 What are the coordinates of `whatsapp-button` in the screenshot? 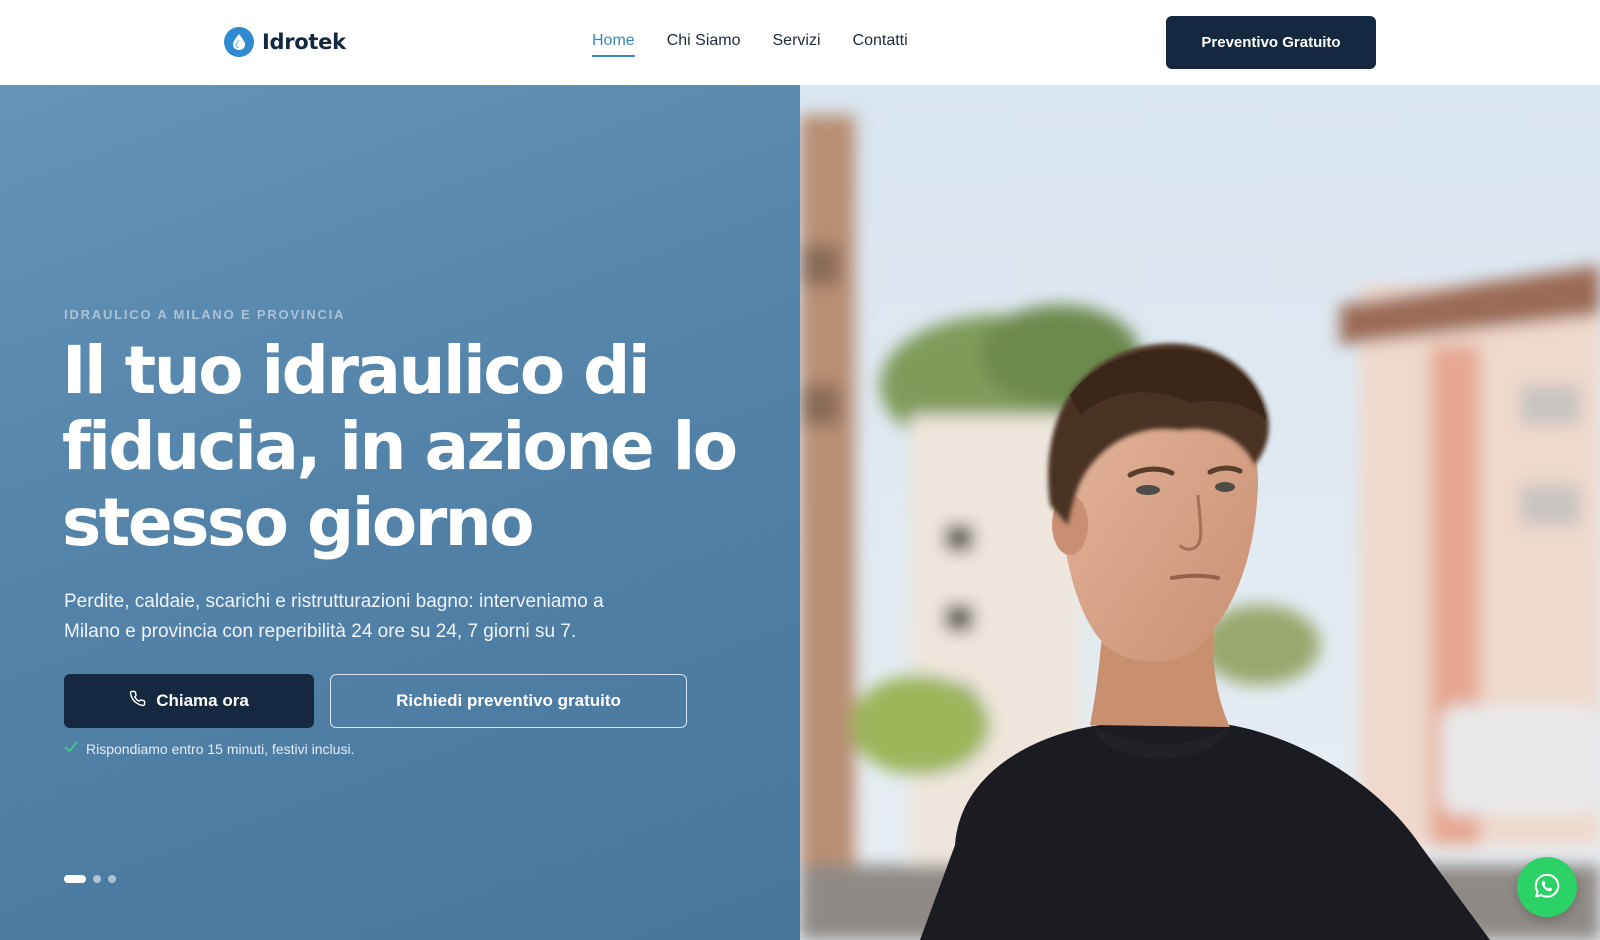 It's located at (1547, 887).